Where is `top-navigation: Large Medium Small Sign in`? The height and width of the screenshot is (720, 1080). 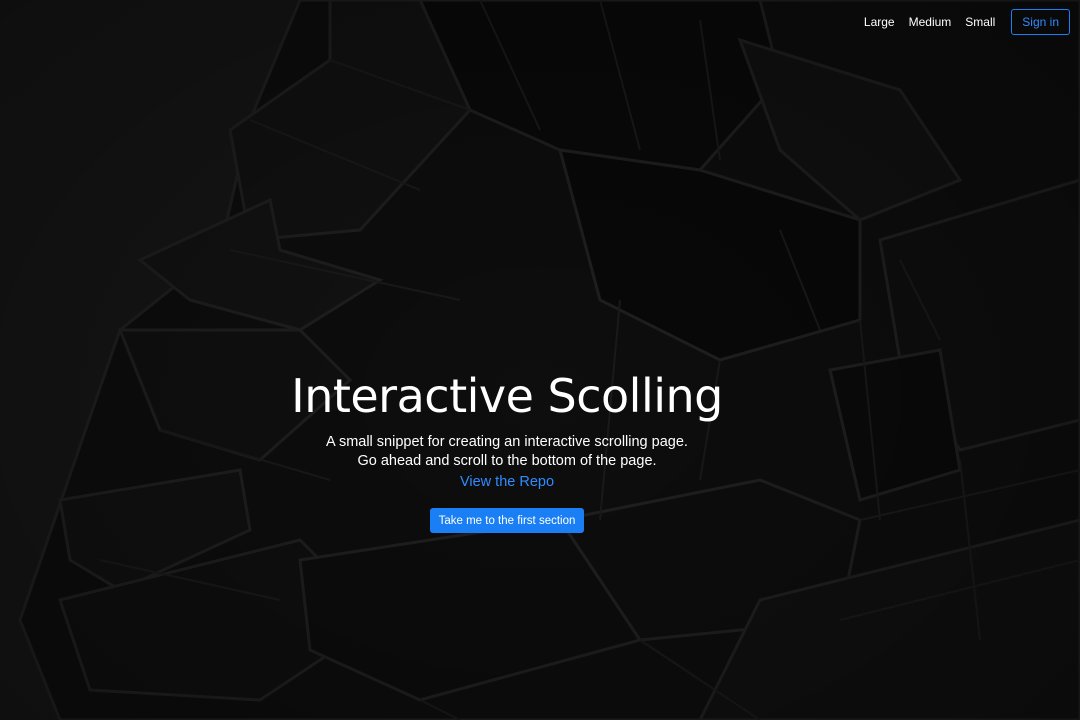
top-navigation: Large Medium Small Sign in is located at coordinates (967, 22).